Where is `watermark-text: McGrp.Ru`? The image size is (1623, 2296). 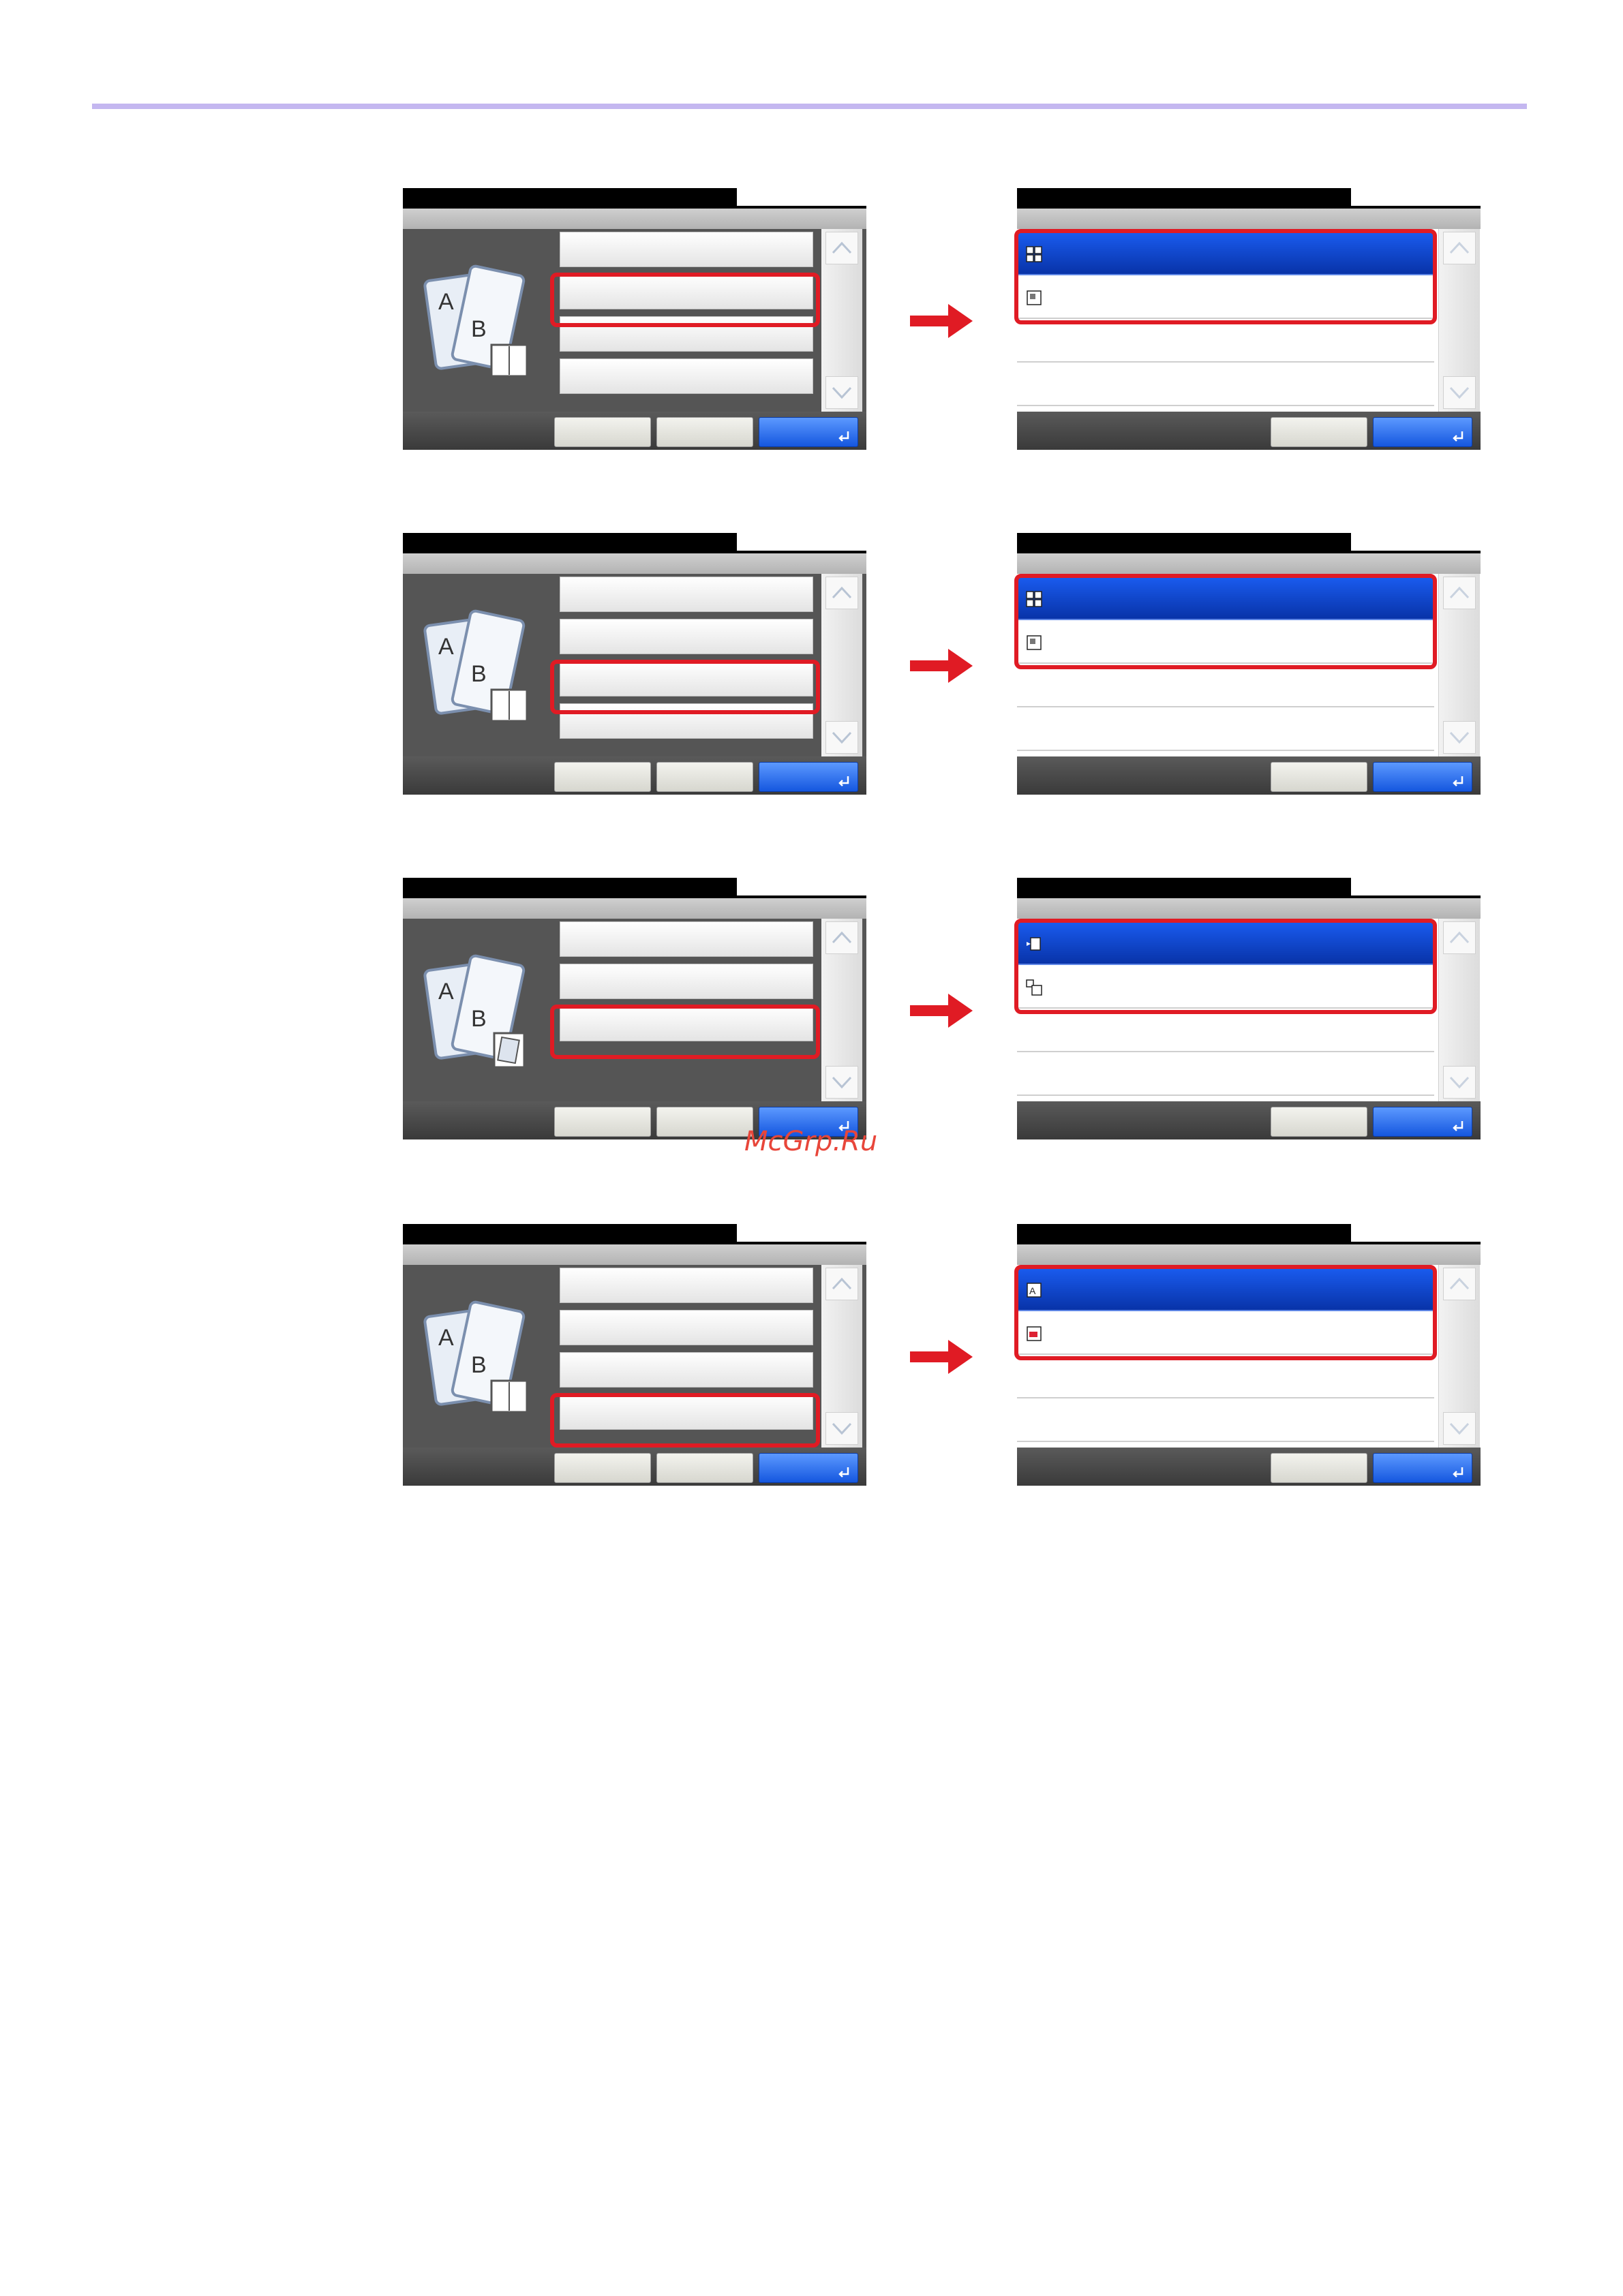 watermark-text: McGrp.Ru is located at coordinates (811, 1141).